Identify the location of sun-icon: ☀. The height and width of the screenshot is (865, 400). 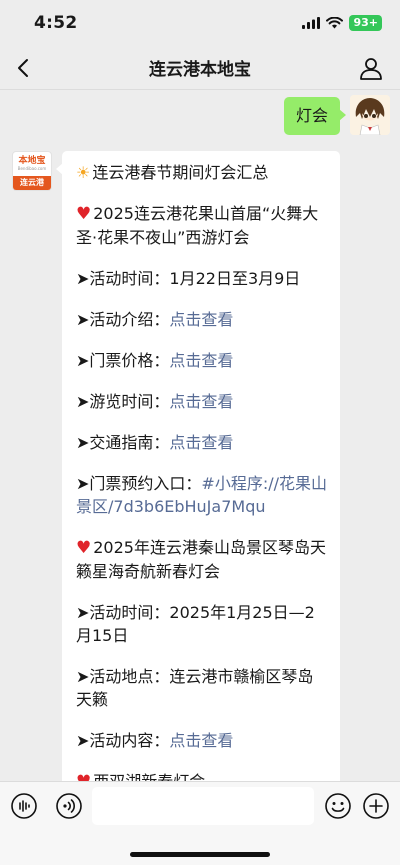
(83, 172).